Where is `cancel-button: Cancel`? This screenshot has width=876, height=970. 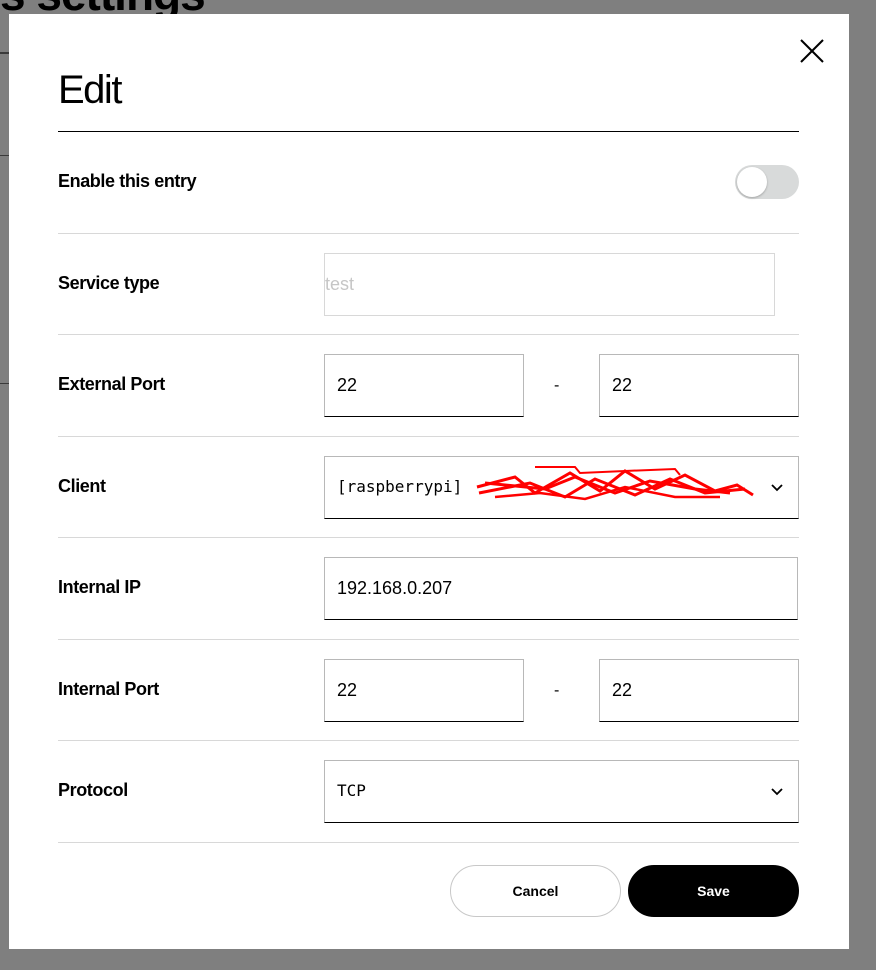
cancel-button: Cancel is located at coordinates (535, 891).